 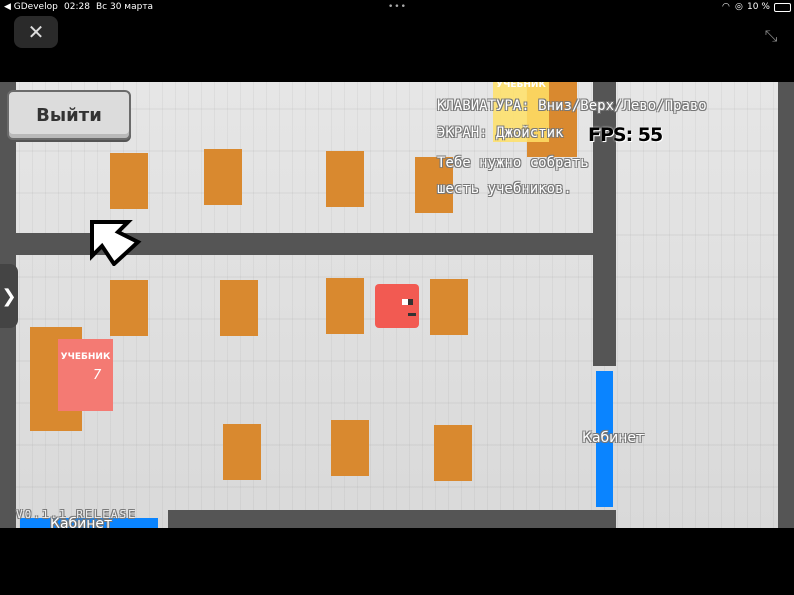 I want to click on player-character, so click(x=397, y=306).